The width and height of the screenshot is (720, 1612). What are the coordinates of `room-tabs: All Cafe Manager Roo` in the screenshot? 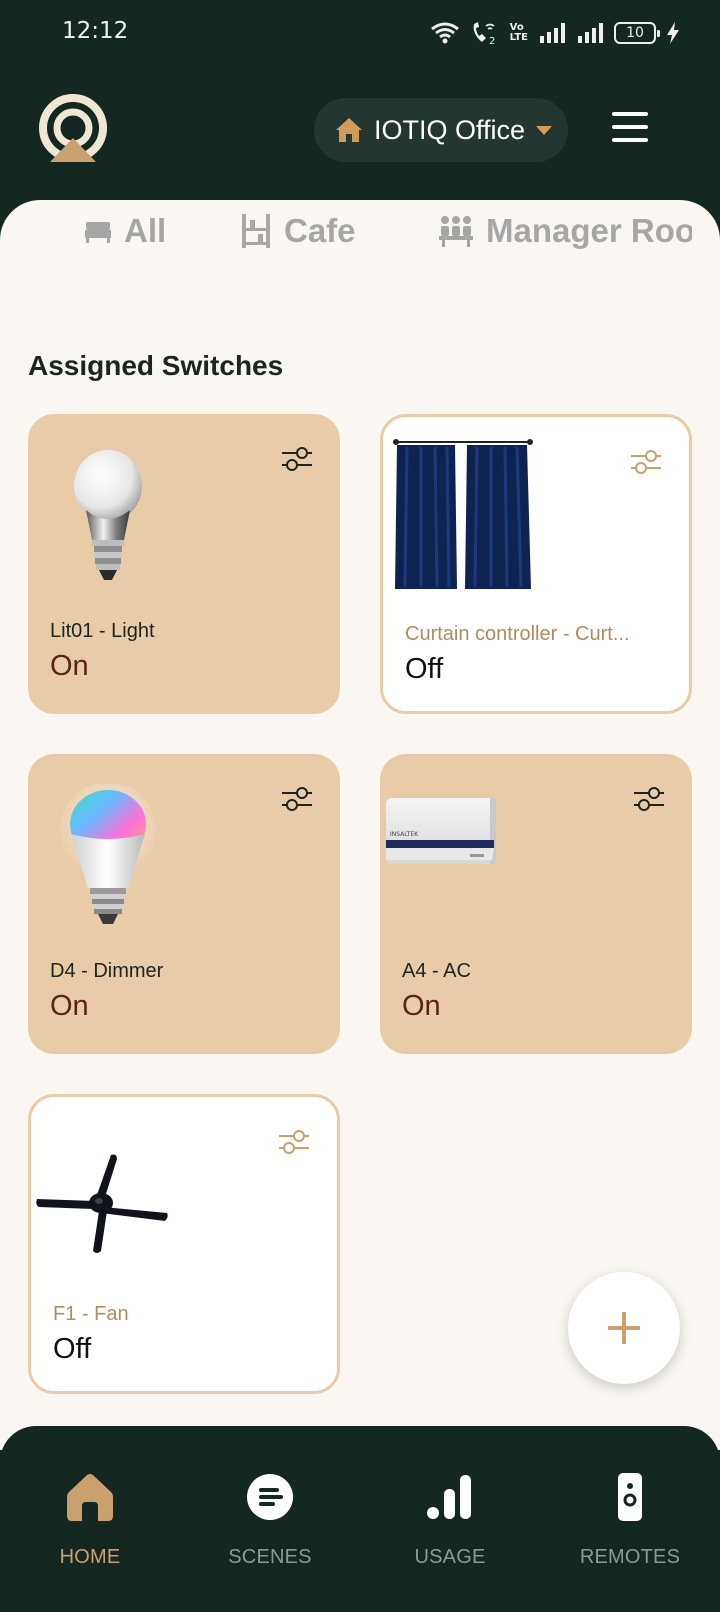 It's located at (346, 235).